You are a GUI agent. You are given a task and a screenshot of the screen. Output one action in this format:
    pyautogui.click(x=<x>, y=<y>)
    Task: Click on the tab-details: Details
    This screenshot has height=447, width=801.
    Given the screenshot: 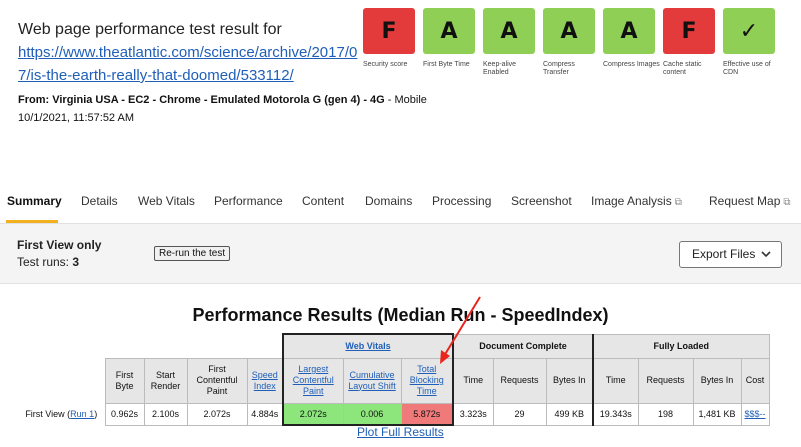 What is the action you would take?
    pyautogui.click(x=99, y=201)
    